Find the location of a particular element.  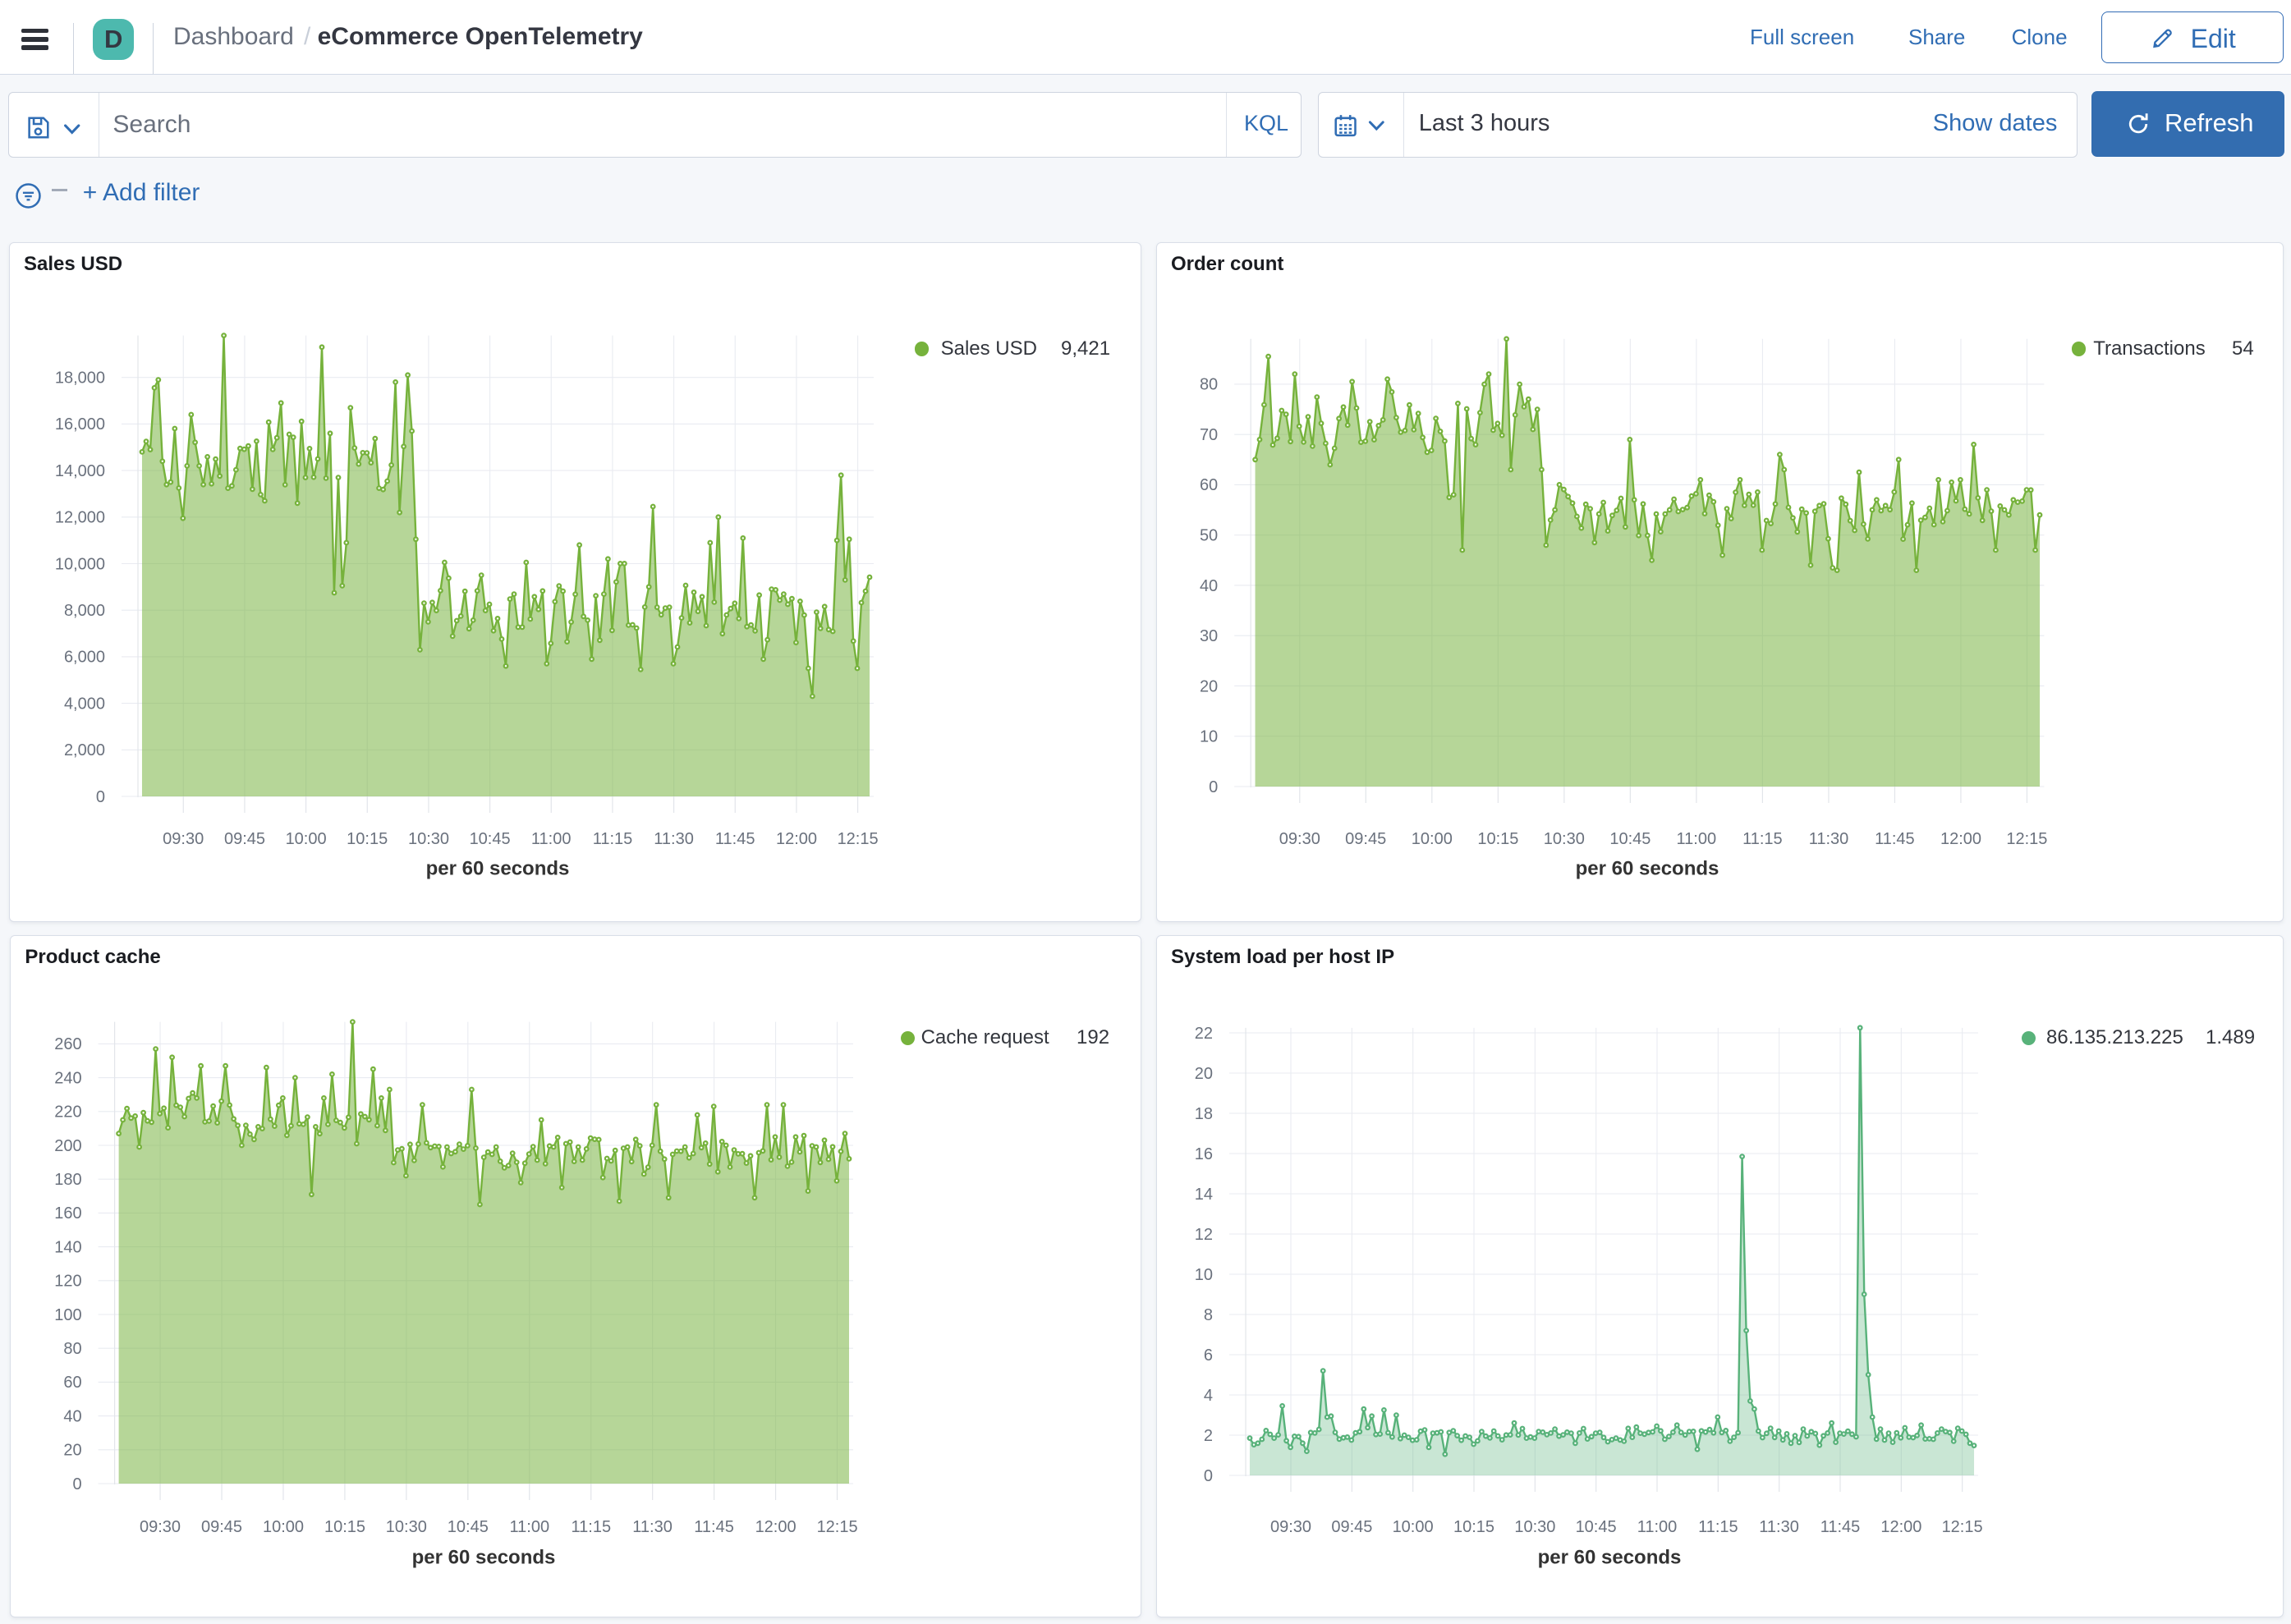

svg-text: 12,000 is located at coordinates (80, 518).